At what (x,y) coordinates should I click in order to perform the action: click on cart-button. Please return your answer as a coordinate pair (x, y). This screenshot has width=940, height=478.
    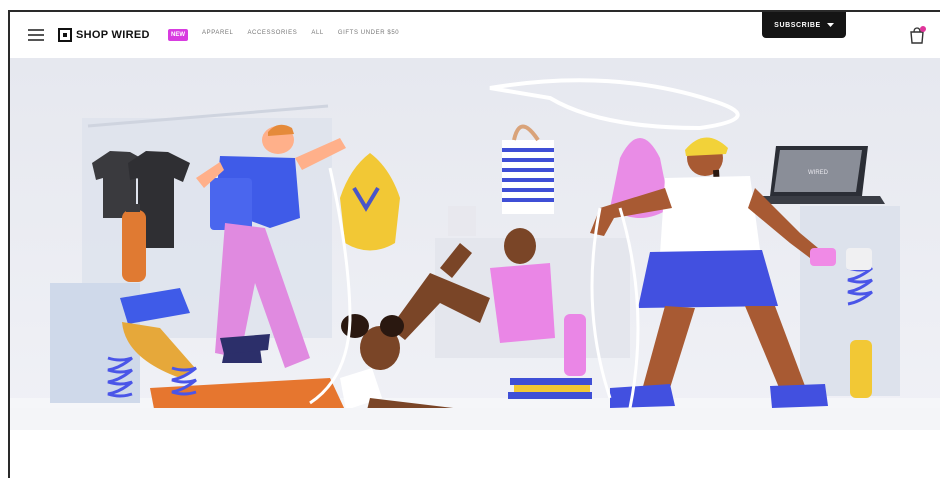
    Looking at the image, I should click on (917, 35).